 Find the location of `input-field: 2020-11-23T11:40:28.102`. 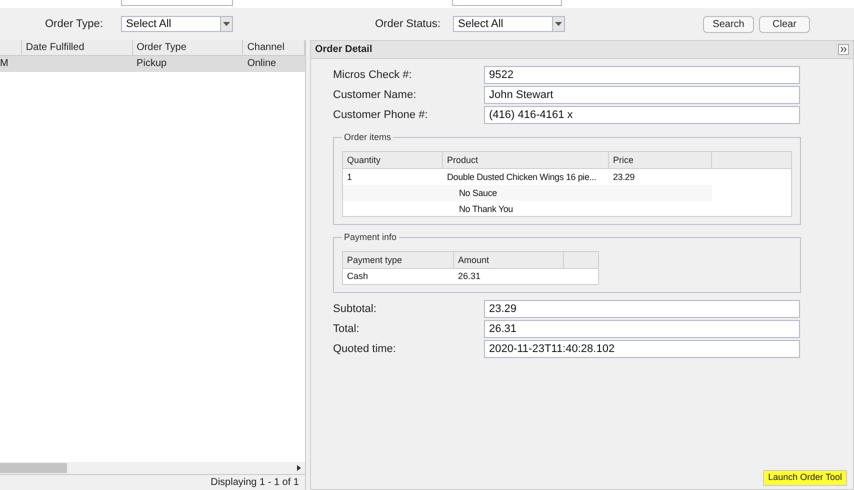

input-field: 2020-11-23T11:40:28.102 is located at coordinates (642, 349).